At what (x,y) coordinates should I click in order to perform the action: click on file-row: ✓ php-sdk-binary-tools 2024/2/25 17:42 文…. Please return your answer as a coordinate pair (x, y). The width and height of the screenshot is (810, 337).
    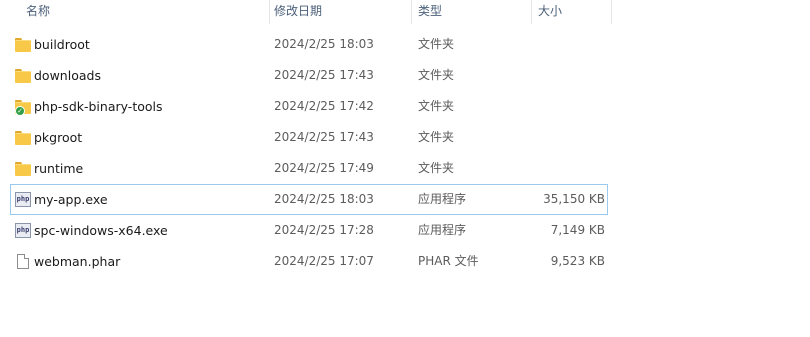
    Looking at the image, I should click on (309, 106).